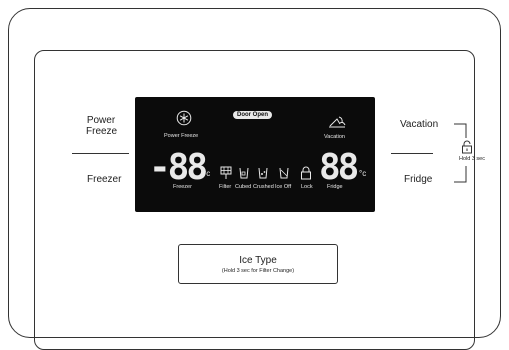 This screenshot has height=350, width=509. Describe the element at coordinates (335, 187) in the screenshot. I see `fridge-indicator-label: Fridge` at that location.